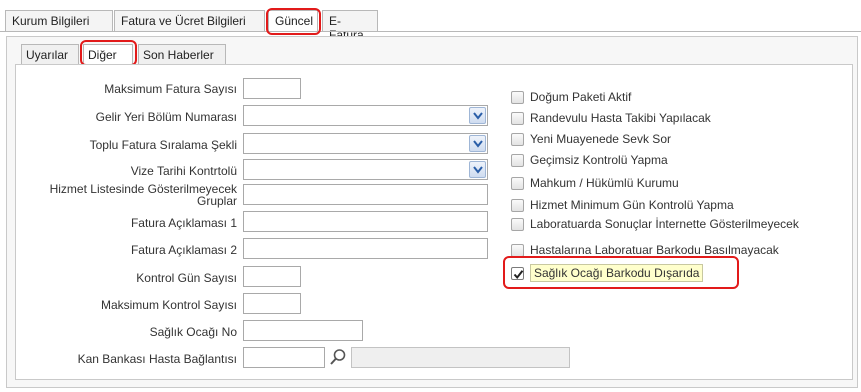  I want to click on blood-bank-input, so click(284, 357).